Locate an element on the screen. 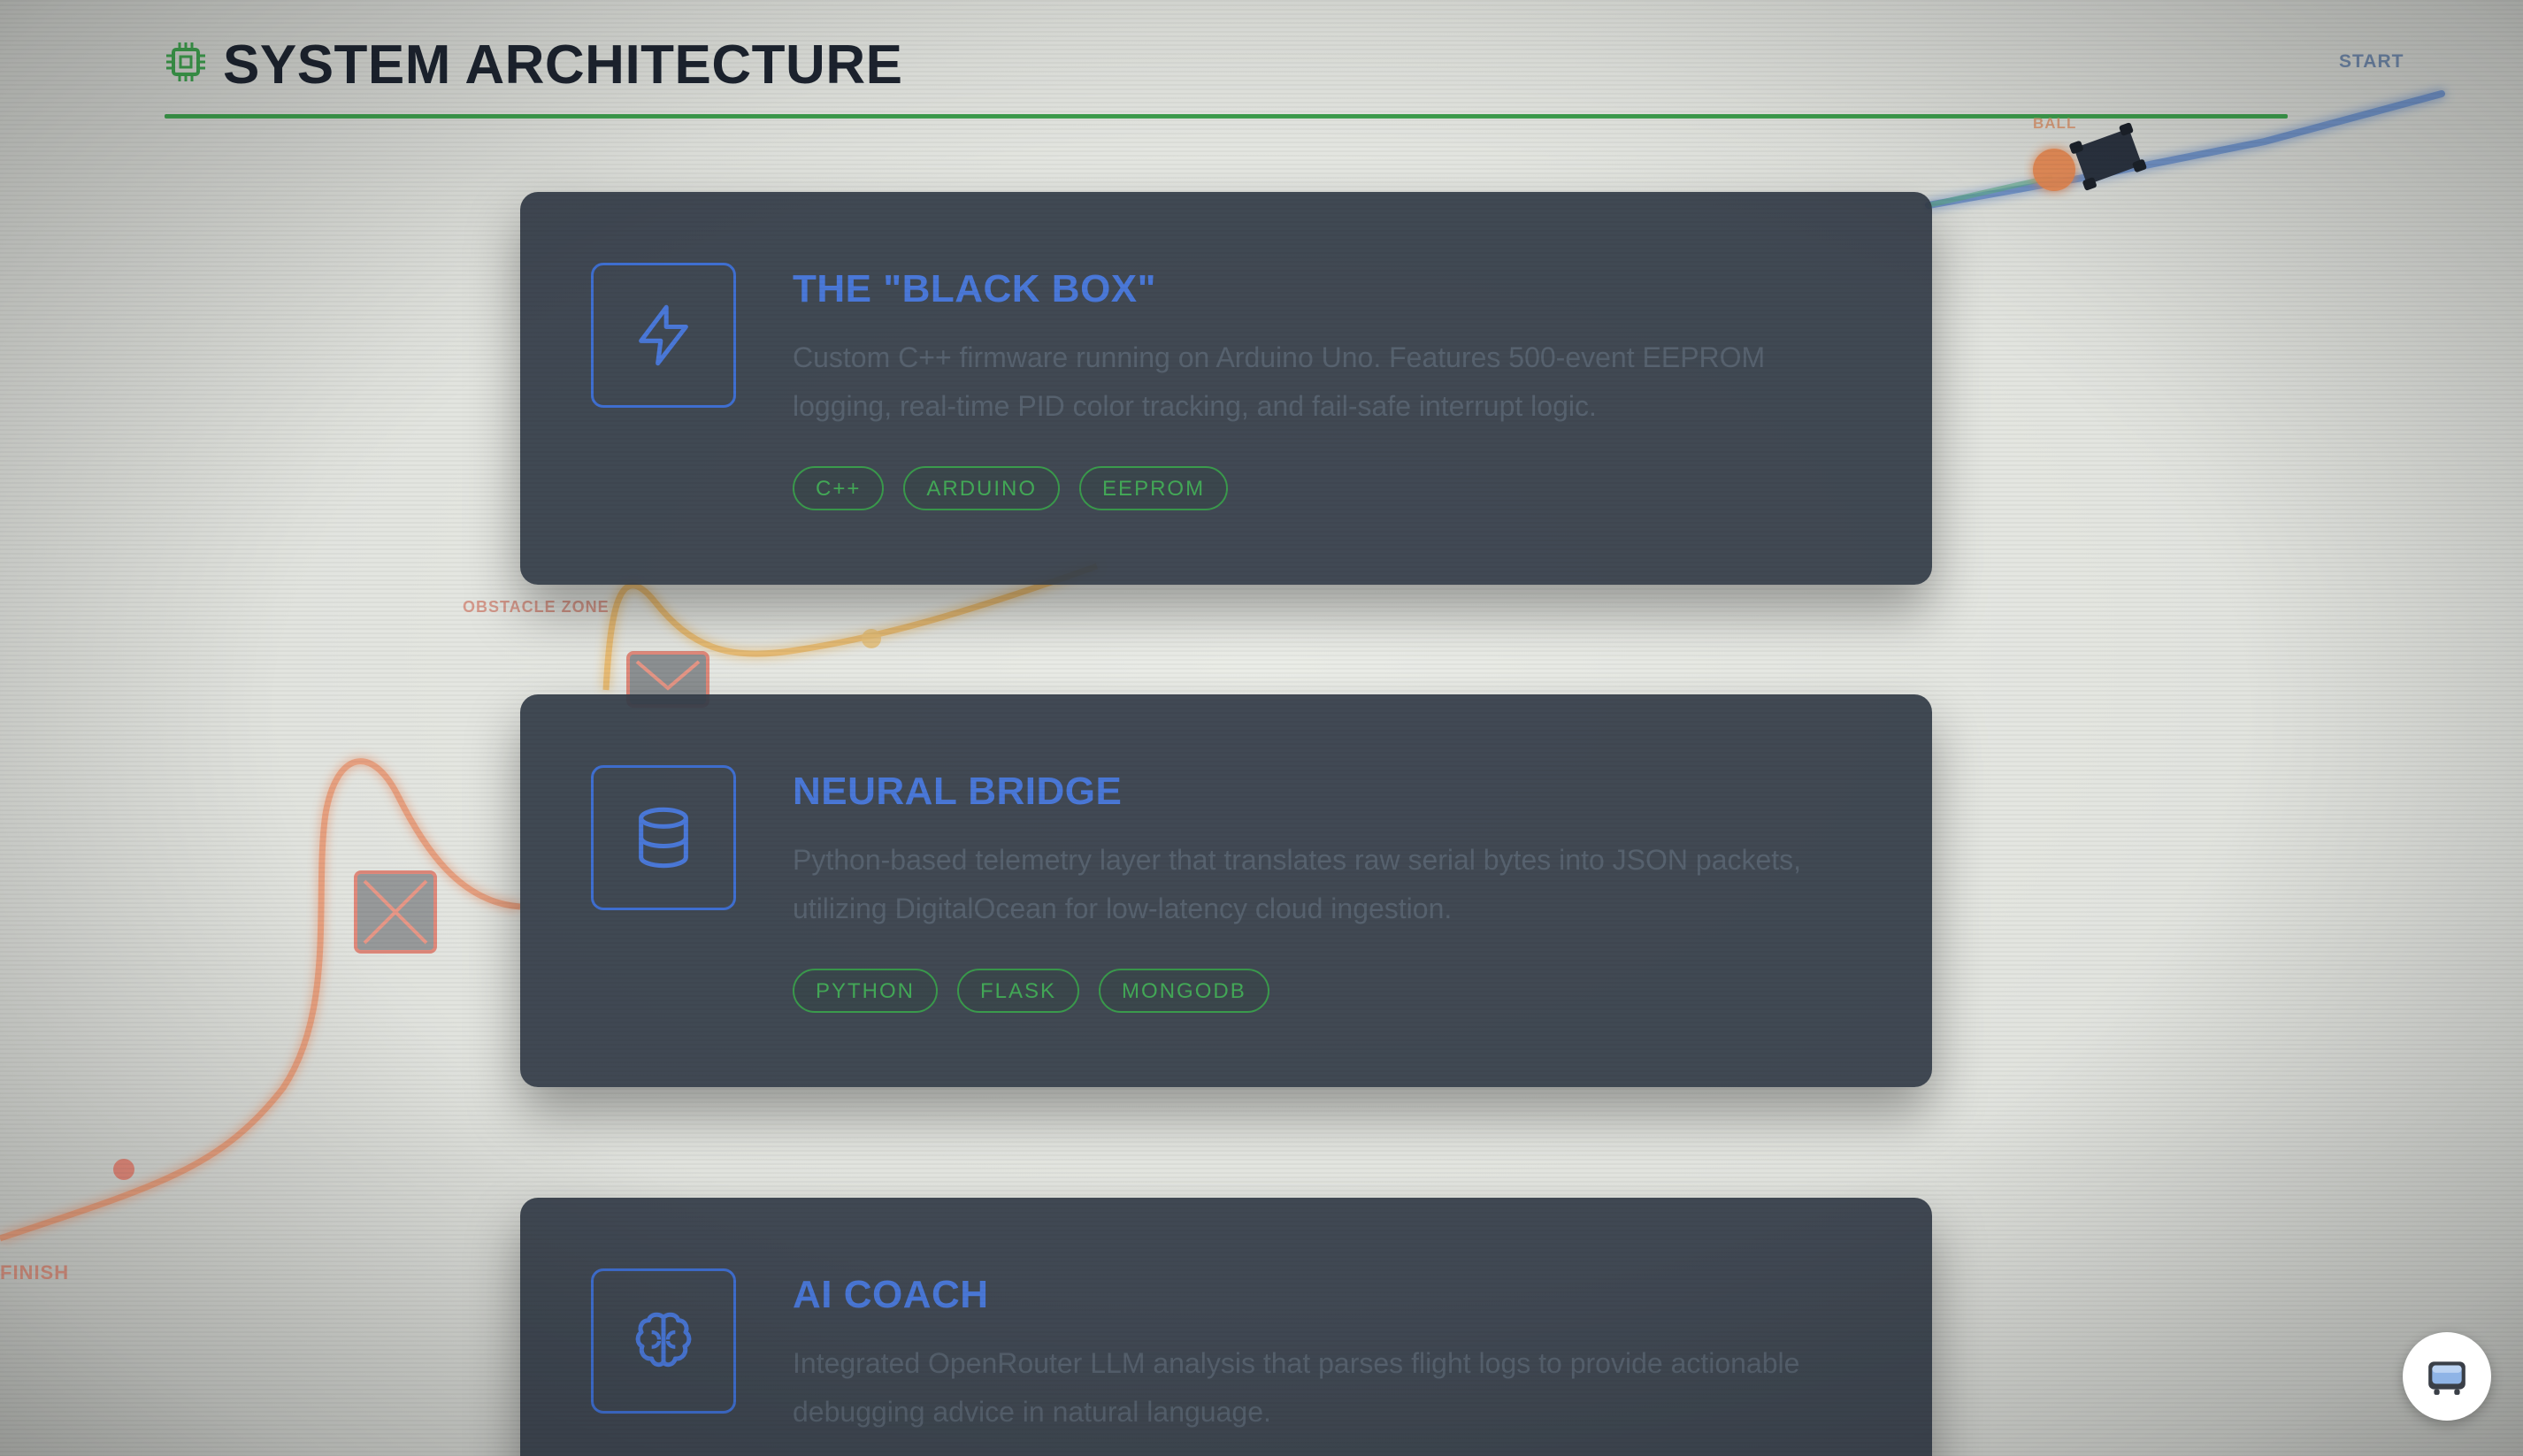  obstacle-marker is located at coordinates (395, 912).